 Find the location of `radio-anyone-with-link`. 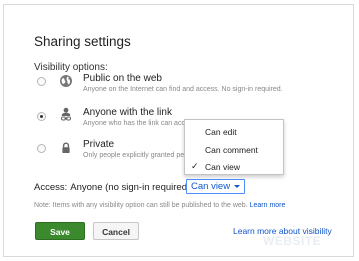

radio-anyone-with-link is located at coordinates (41, 116).